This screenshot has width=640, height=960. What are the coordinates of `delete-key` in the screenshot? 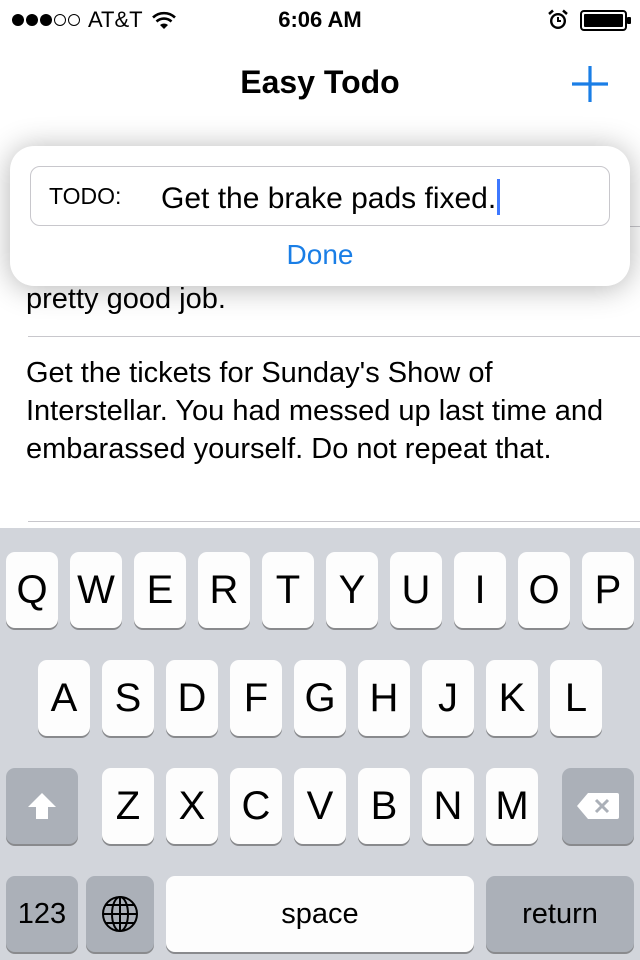 It's located at (598, 806).